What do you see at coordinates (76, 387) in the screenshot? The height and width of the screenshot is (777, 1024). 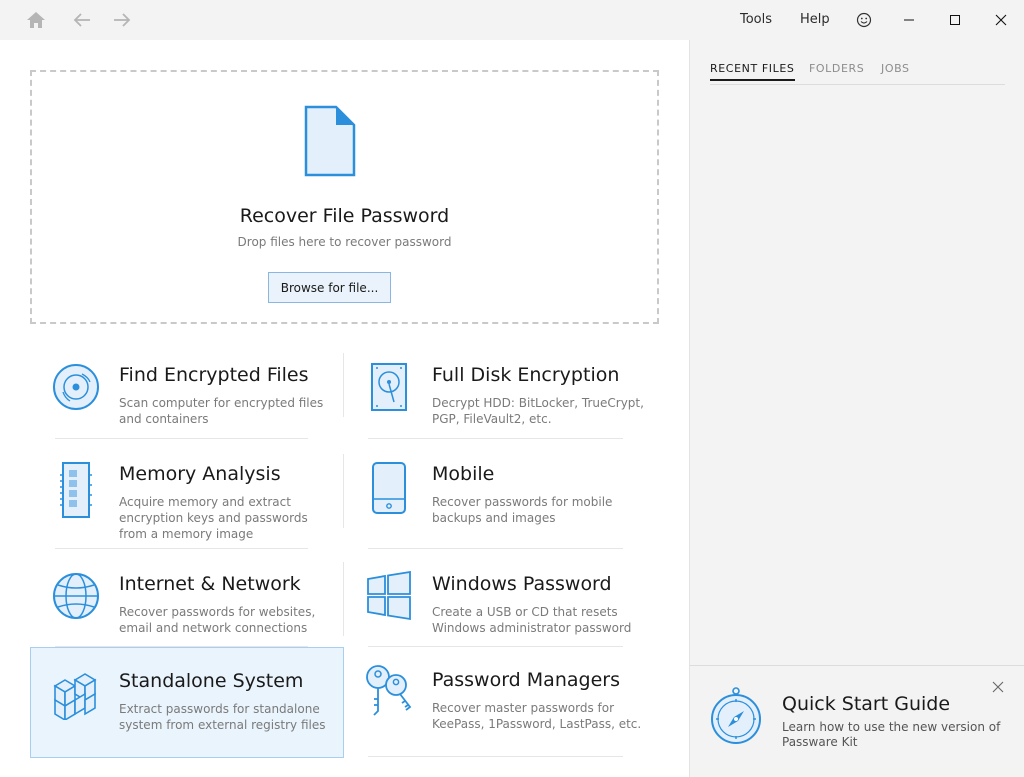 I see `disc-scan-icon` at bounding box center [76, 387].